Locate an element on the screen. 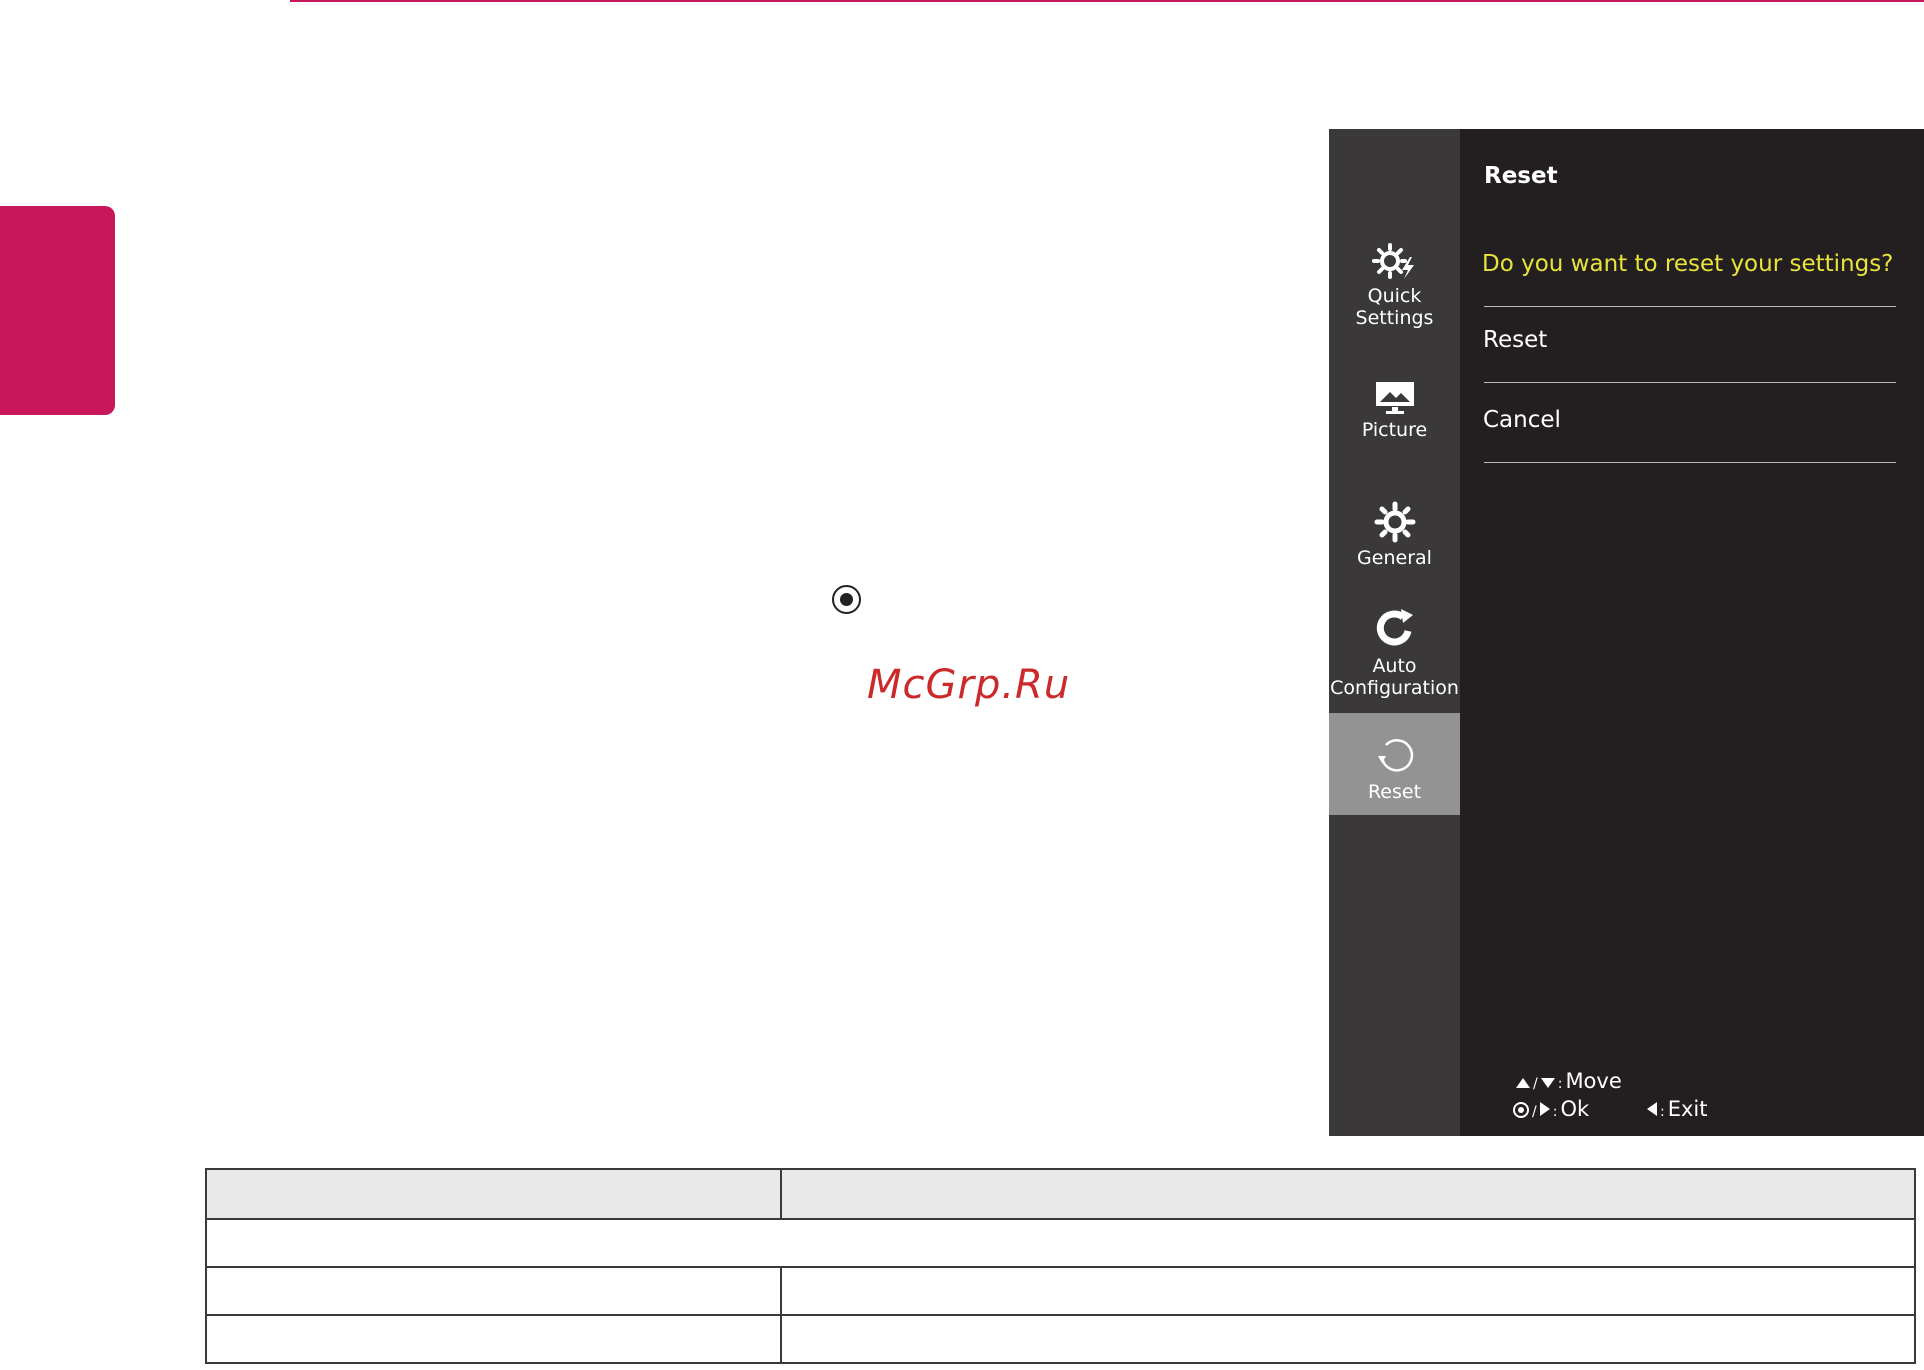 Image resolution: width=1924 pixels, height=1370 pixels. nav-item-picture: Picture is located at coordinates (1394, 439).